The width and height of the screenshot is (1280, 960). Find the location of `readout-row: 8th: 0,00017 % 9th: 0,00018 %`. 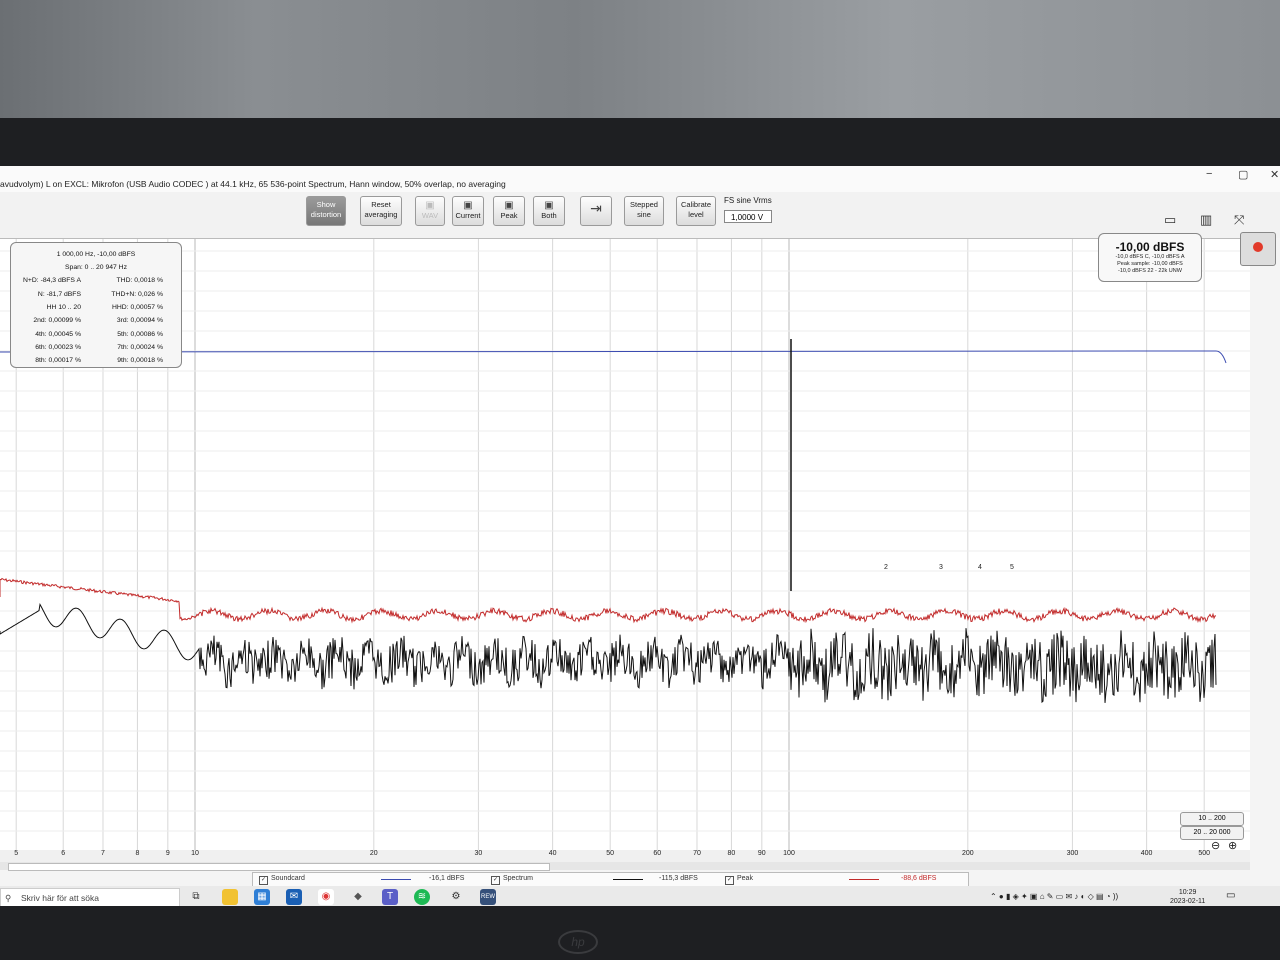

readout-row: 8th: 0,00017 % 9th: 0,00018 % is located at coordinates (99, 360).